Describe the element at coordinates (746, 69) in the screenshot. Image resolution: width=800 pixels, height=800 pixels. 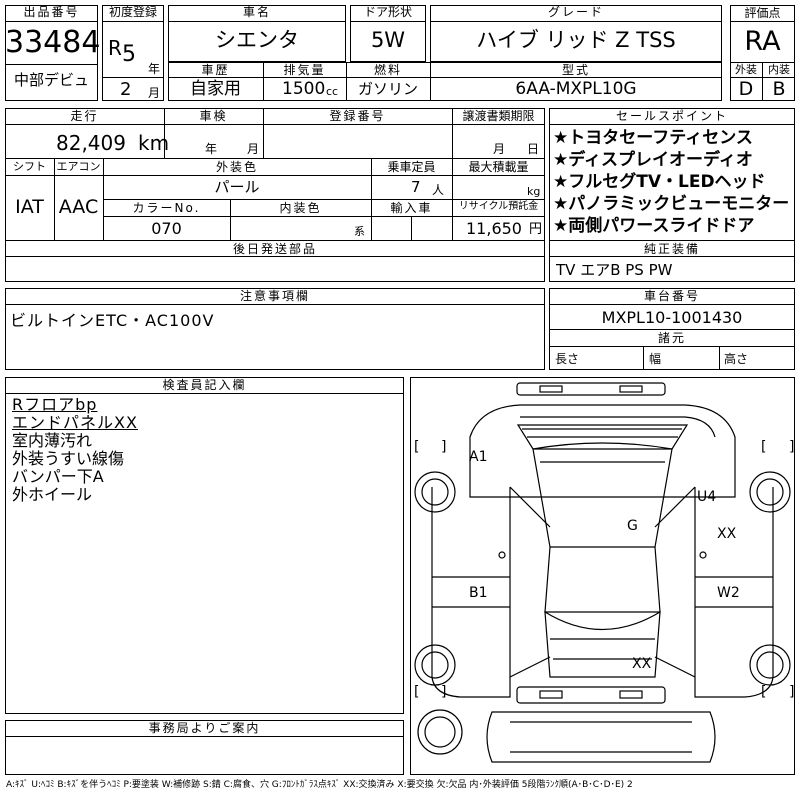
I see `exterior-label: 外装` at that location.